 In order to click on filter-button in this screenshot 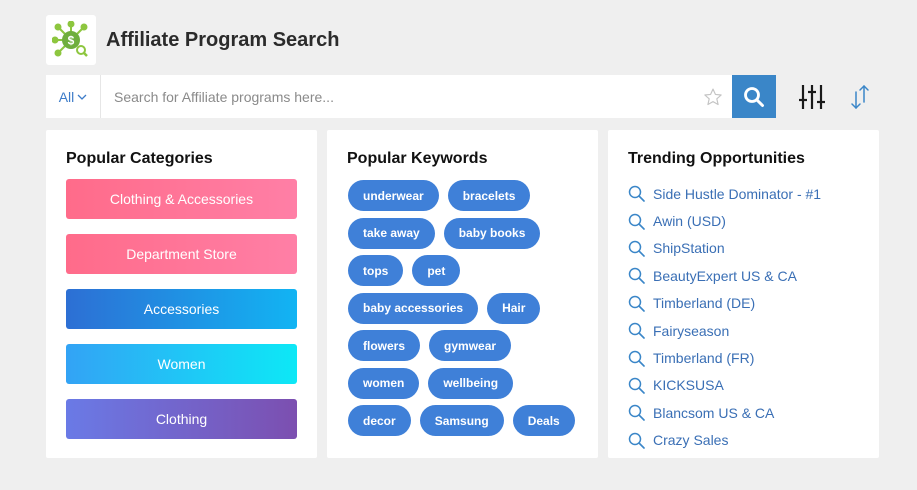, I will do `click(812, 97)`.